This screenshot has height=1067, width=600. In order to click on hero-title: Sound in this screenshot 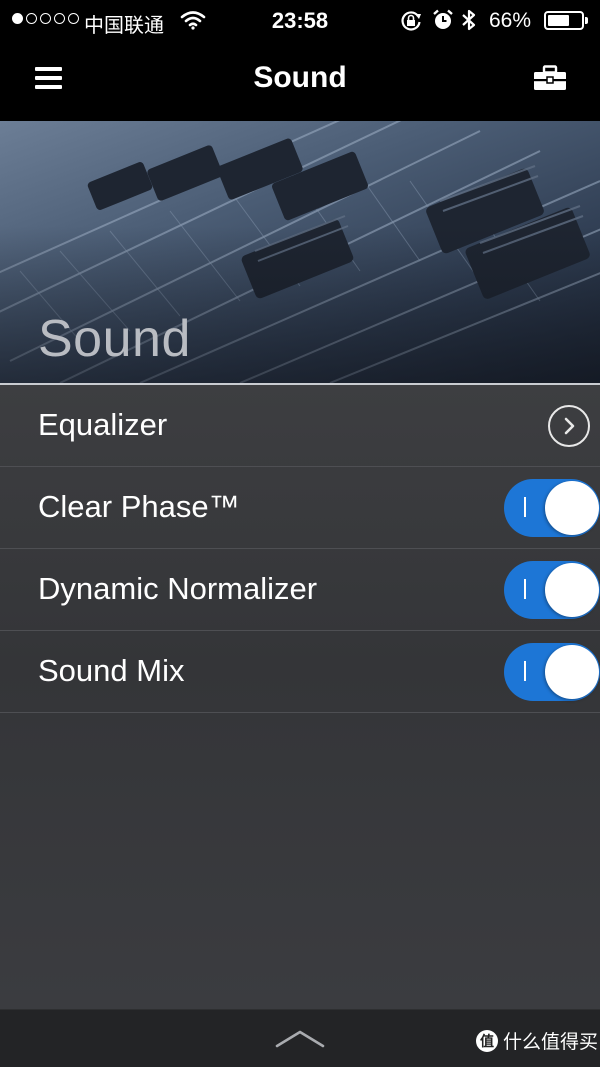, I will do `click(114, 339)`.